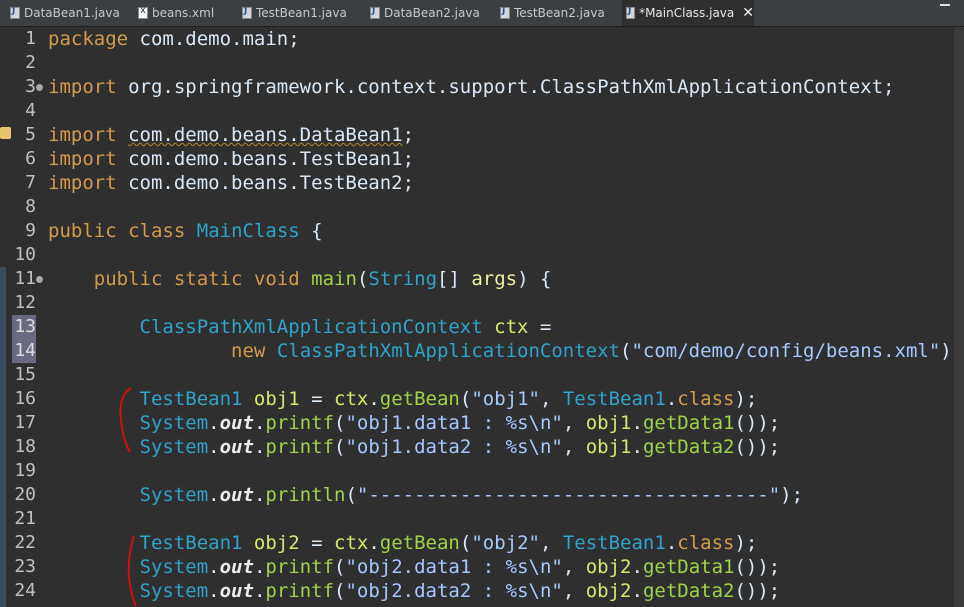  I want to click on code-line: 5 import com.demo.beans.DataBean1;, so click(477, 135).